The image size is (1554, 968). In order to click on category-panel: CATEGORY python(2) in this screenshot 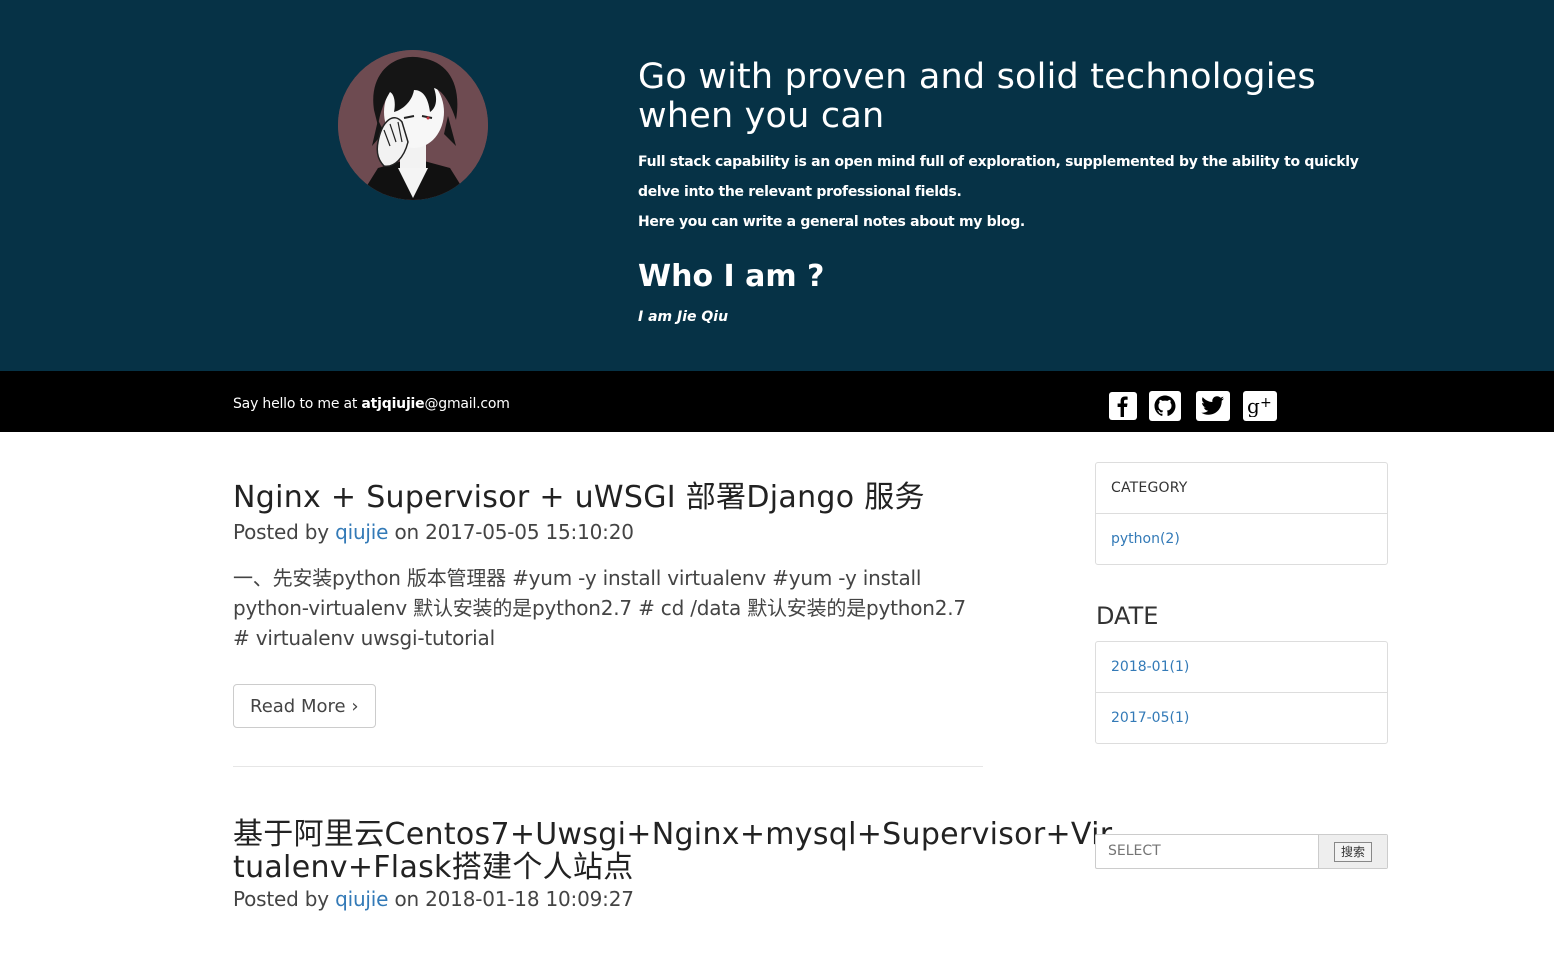, I will do `click(1241, 513)`.